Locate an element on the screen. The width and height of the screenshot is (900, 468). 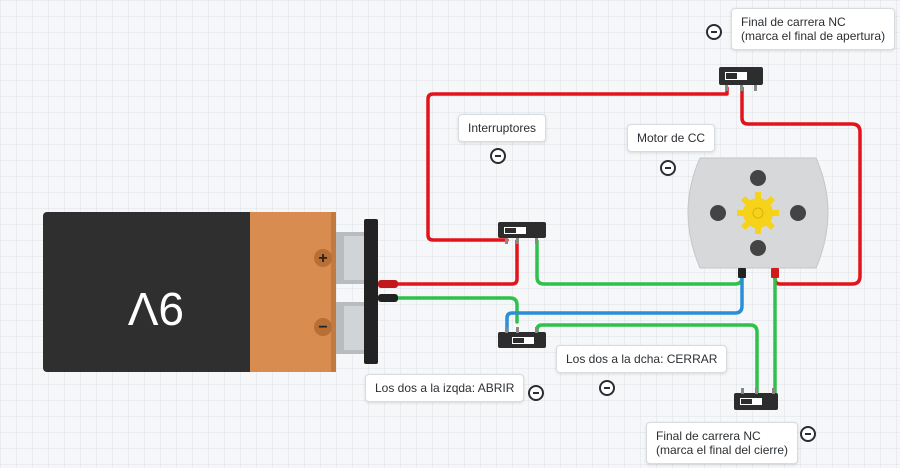
limit-switch-top is located at coordinates (741, 79).